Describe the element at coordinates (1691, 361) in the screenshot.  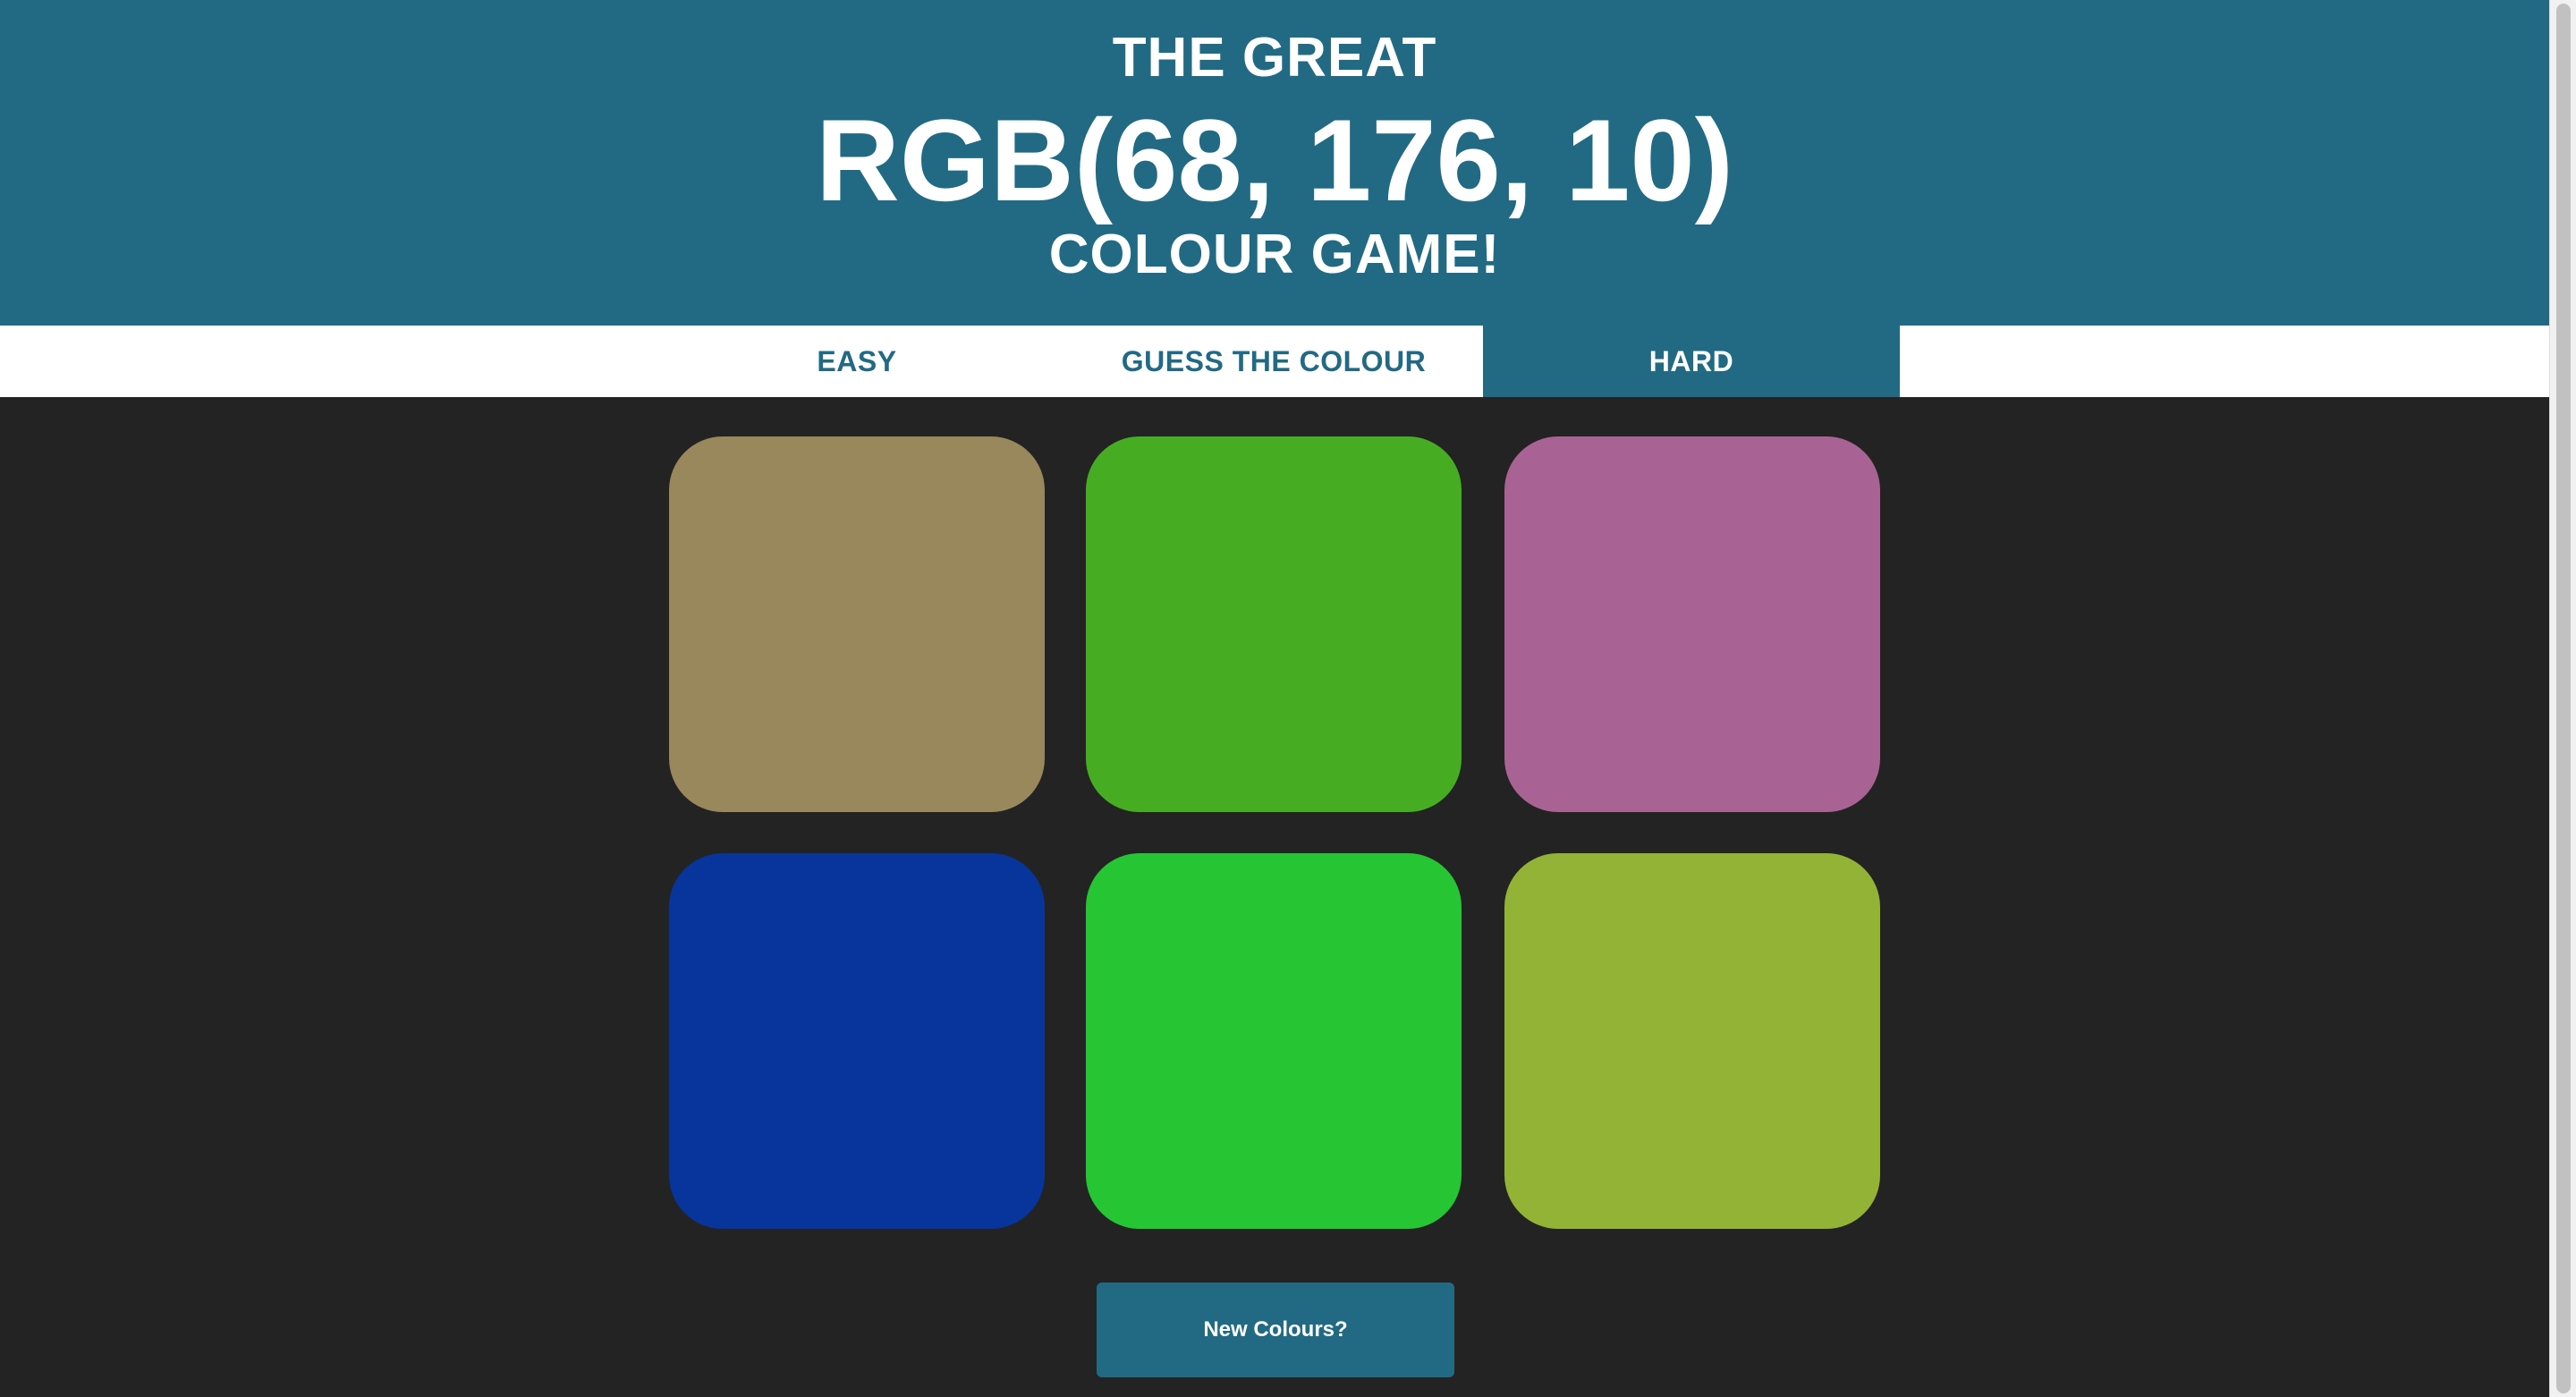
I see `hard-mode-button: HARD` at that location.